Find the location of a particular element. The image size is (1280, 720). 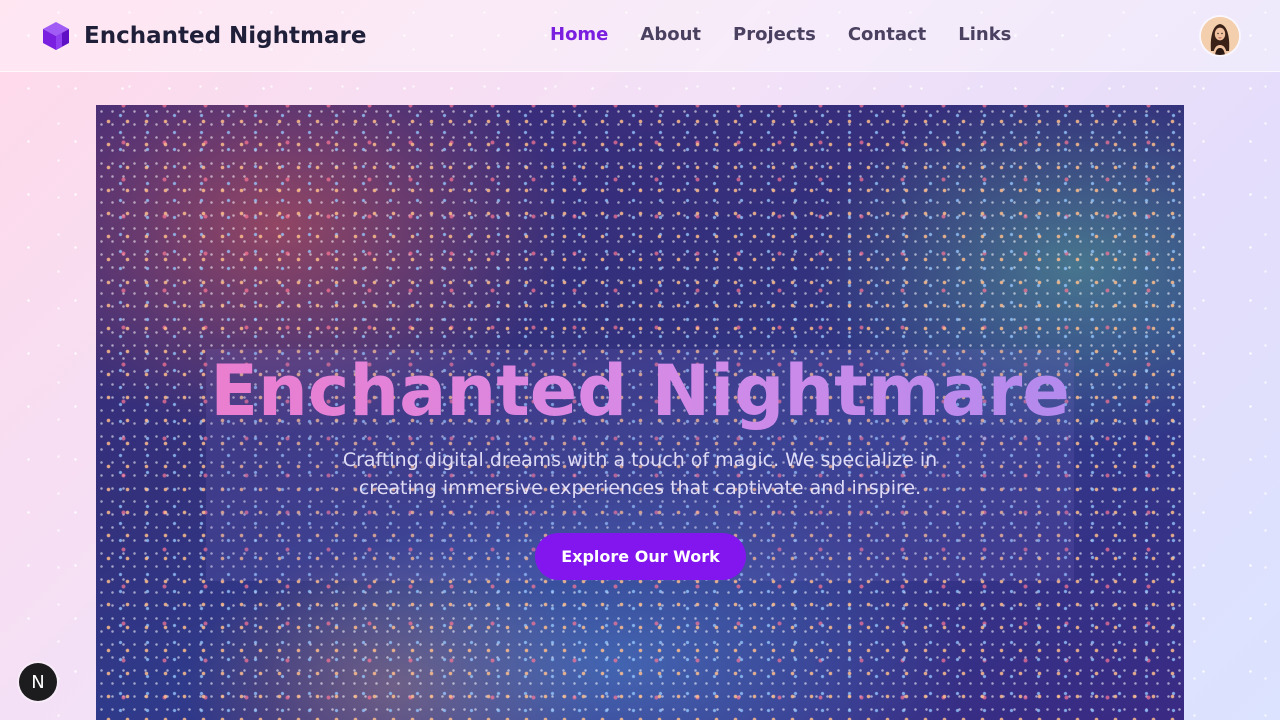

nav-projects: Projects is located at coordinates (774, 34).